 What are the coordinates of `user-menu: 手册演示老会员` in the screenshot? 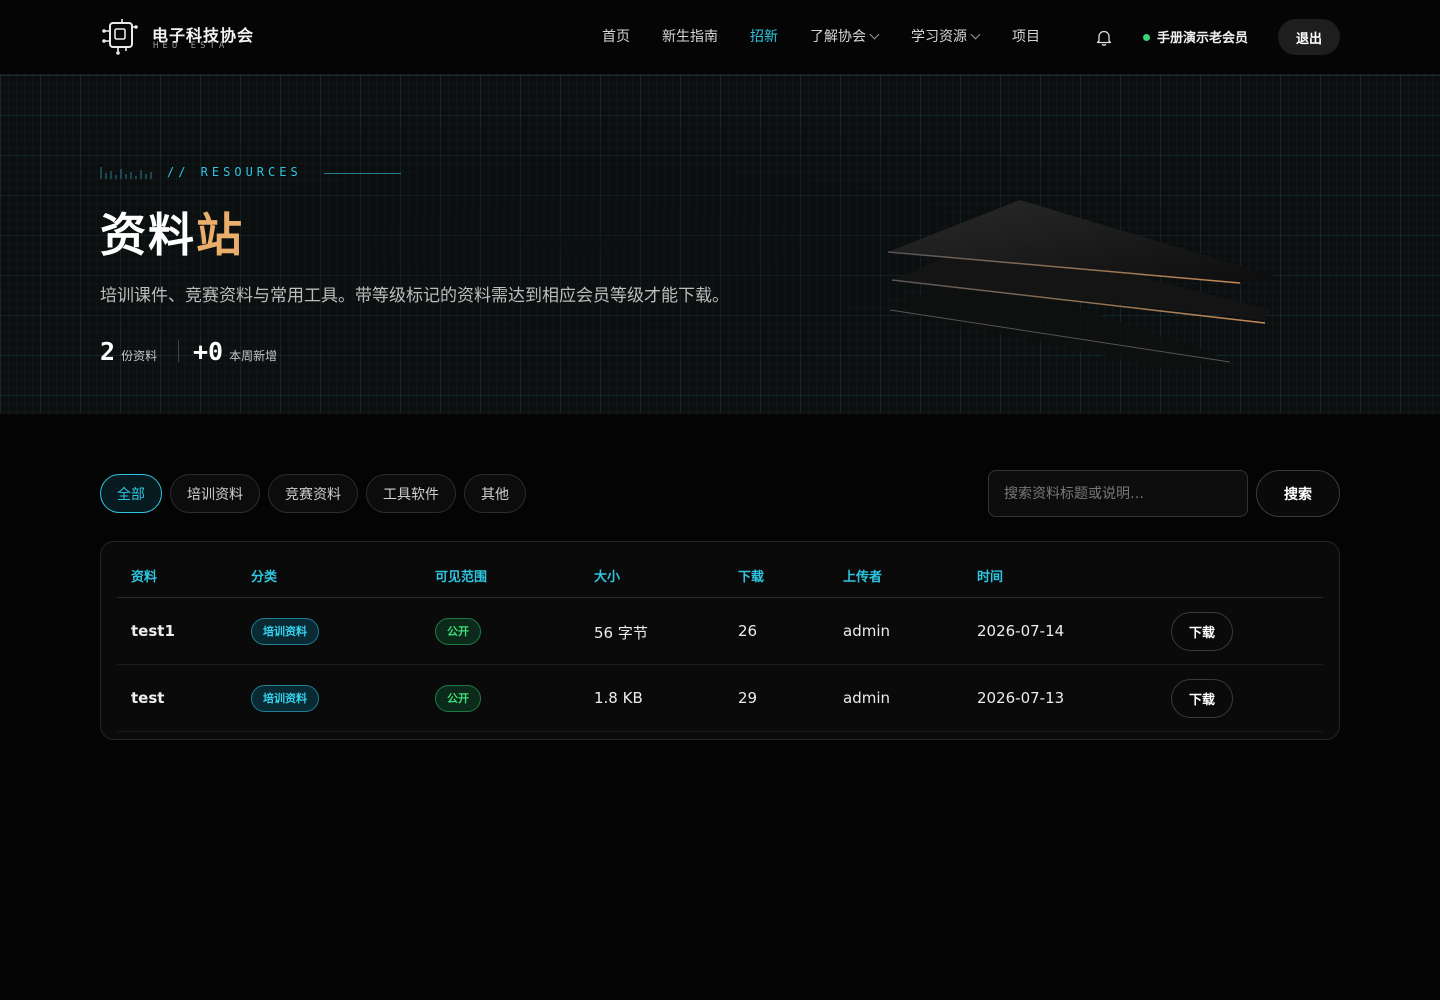 It's located at (1195, 37).